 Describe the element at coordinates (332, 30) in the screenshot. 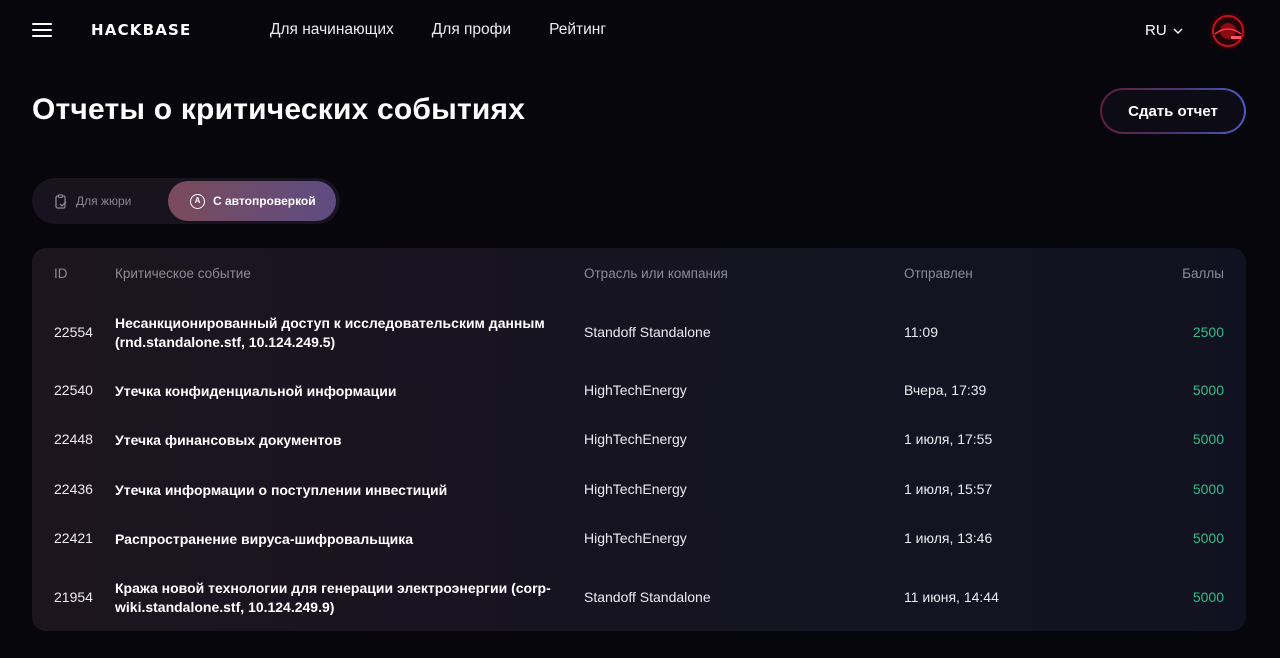

I see `nav-beginners: Для начинающих` at that location.